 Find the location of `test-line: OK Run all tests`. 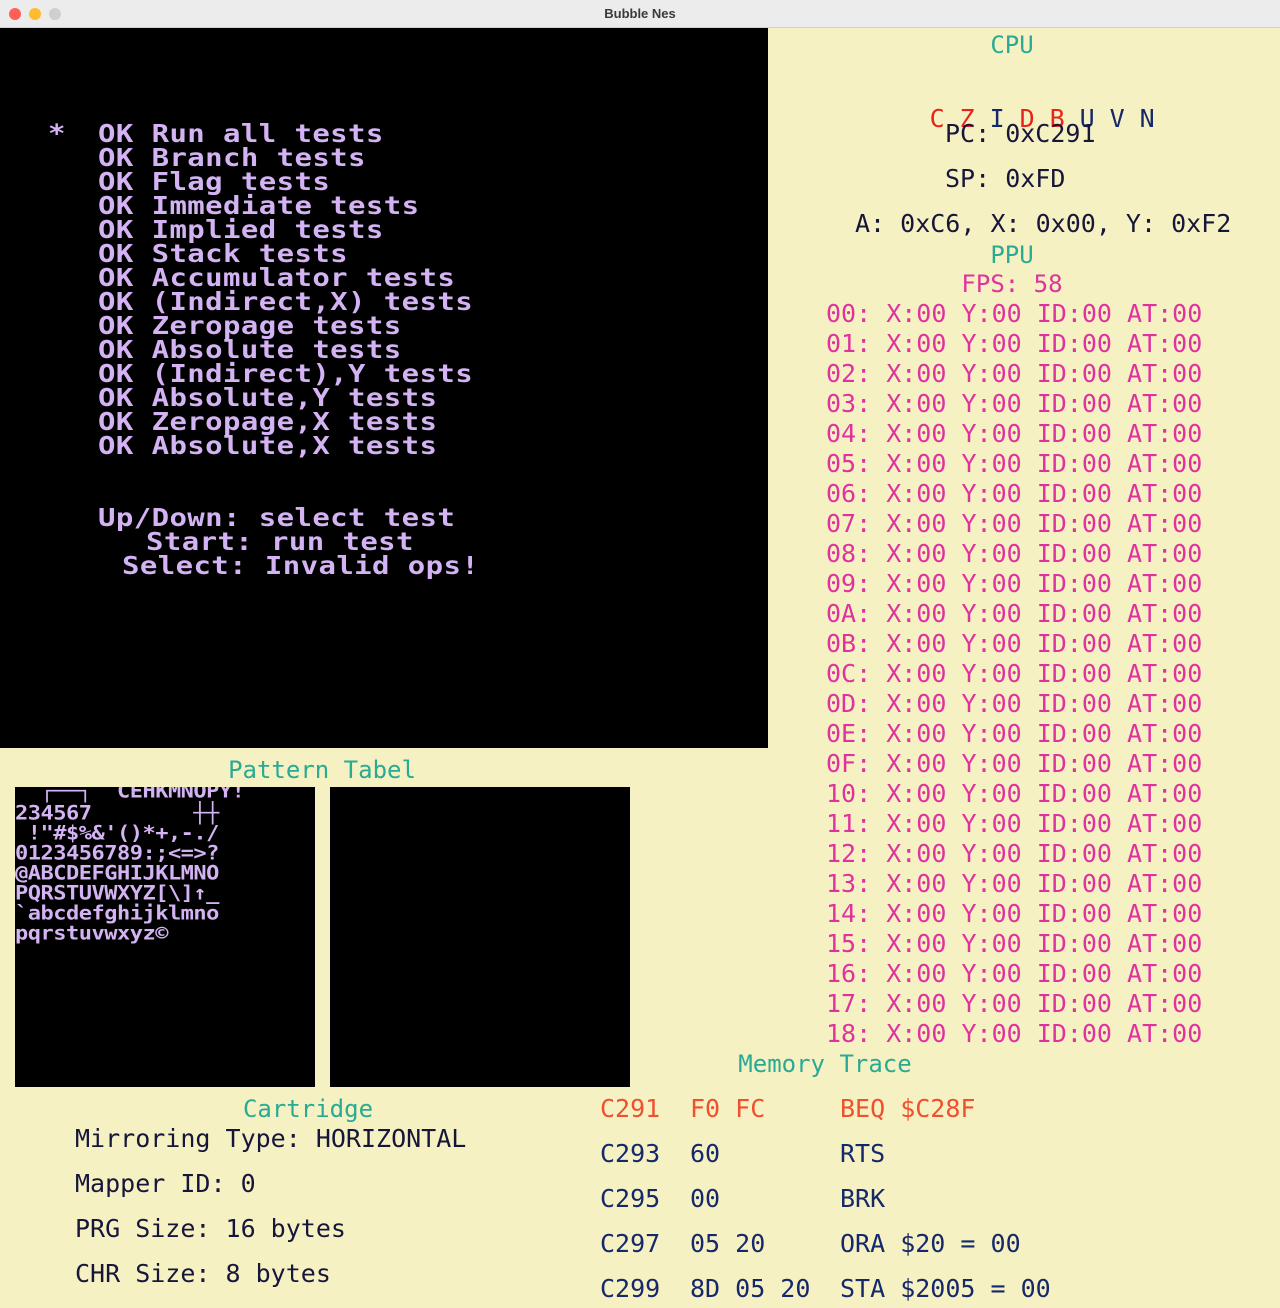

test-line: OK Run all tests is located at coordinates (241, 133).